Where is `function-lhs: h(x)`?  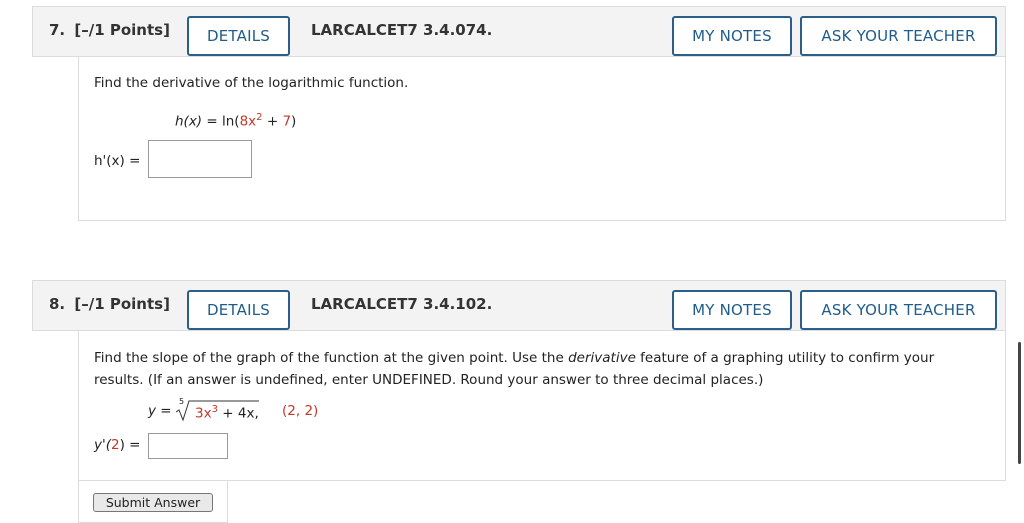 function-lhs: h(x) is located at coordinates (189, 121).